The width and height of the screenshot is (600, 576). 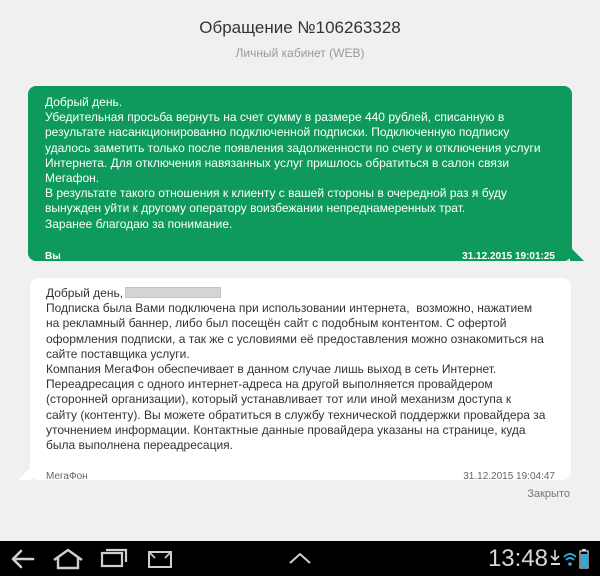 What do you see at coordinates (173, 292) in the screenshot?
I see `redacted-name` at bounding box center [173, 292].